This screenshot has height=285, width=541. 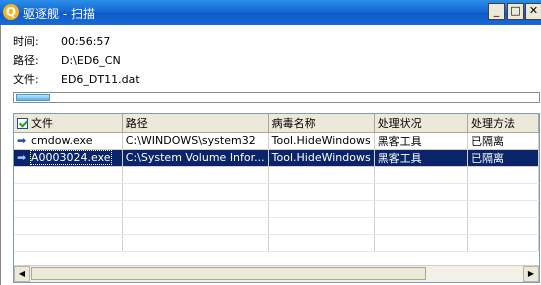 What do you see at coordinates (71, 157) in the screenshot?
I see `row-file: A0003024.exe` at bounding box center [71, 157].